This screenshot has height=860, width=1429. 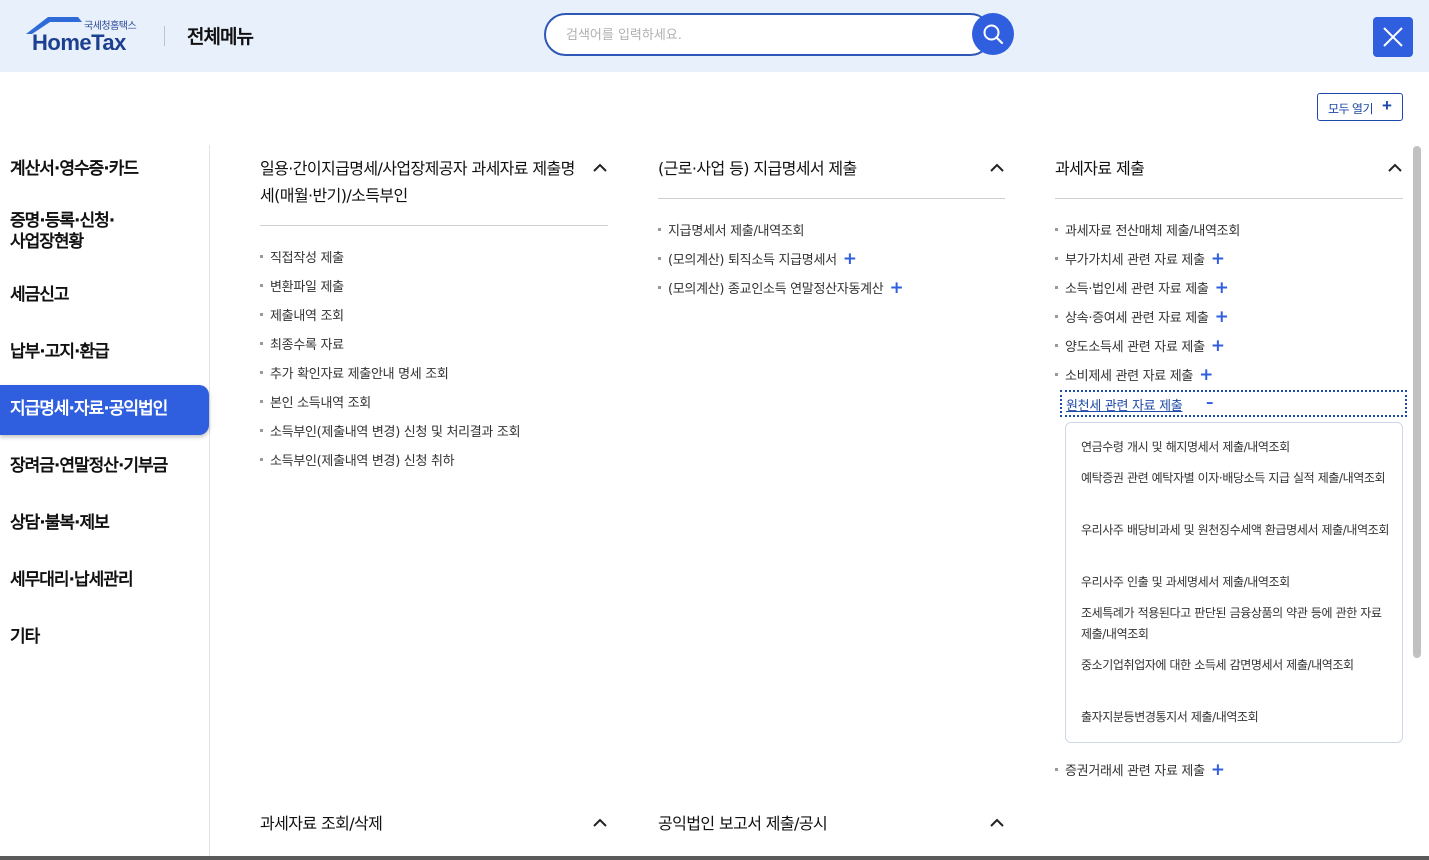 What do you see at coordinates (302, 285) in the screenshot?
I see `list-item: 변환파일 제출` at bounding box center [302, 285].